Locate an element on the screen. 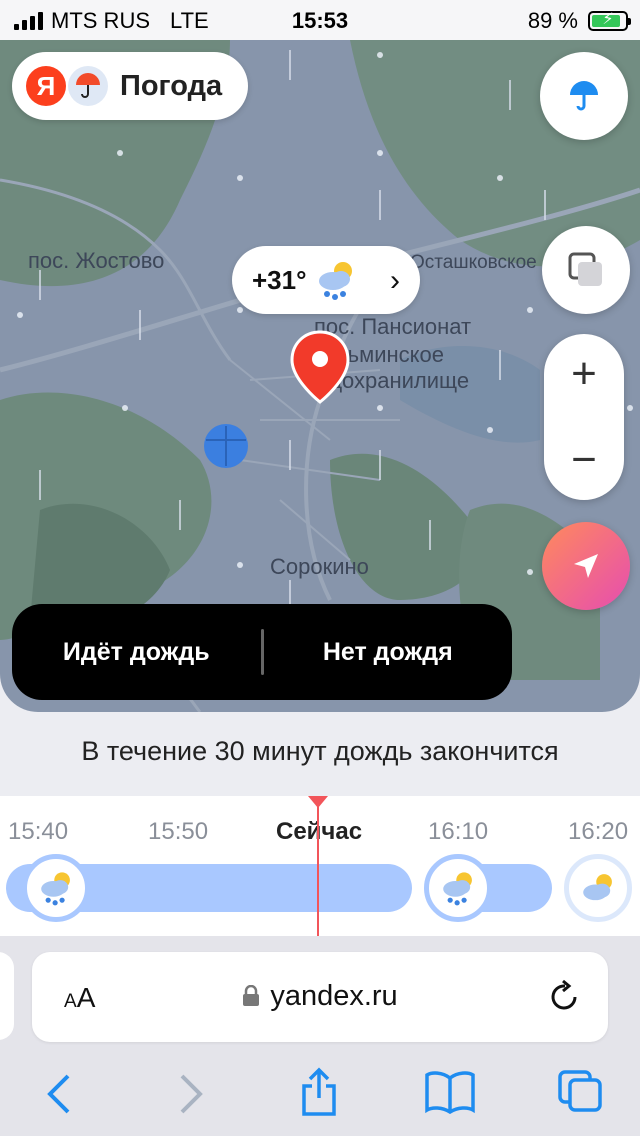 Image resolution: width=640 pixels, height=1136 pixels. timeline-label: 16:10 is located at coordinates (458, 831).